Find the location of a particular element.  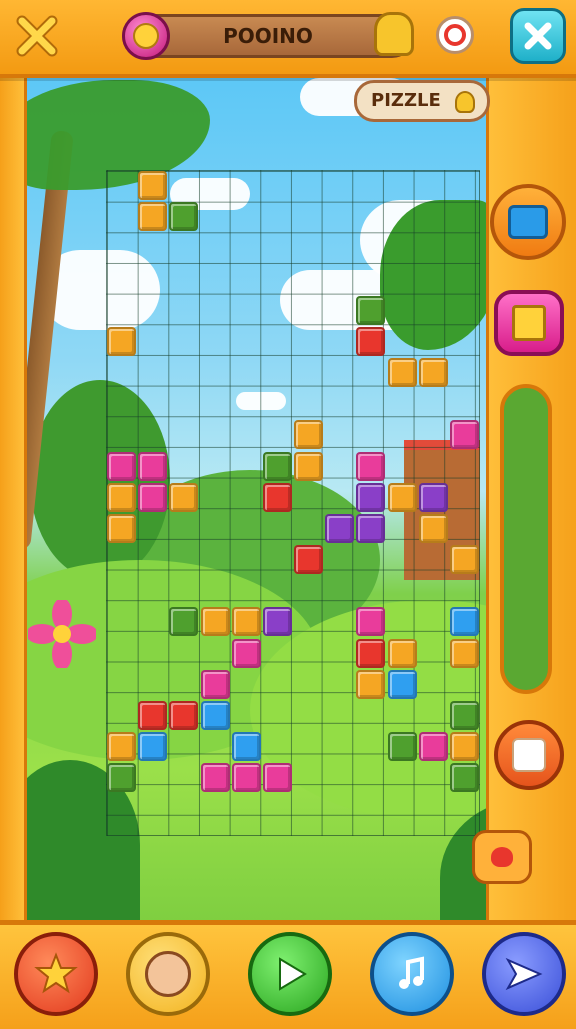

send-button is located at coordinates (524, 974).